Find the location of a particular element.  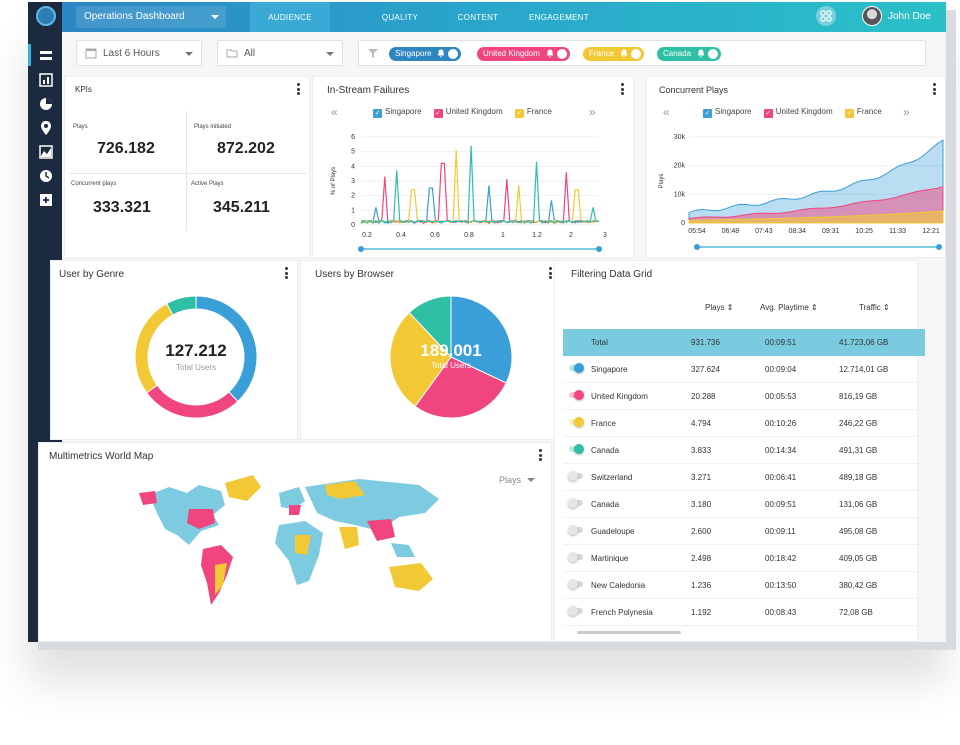

table-row: Singapore 327.624 00:09:04 12.714,01 GB is located at coordinates (744, 369).